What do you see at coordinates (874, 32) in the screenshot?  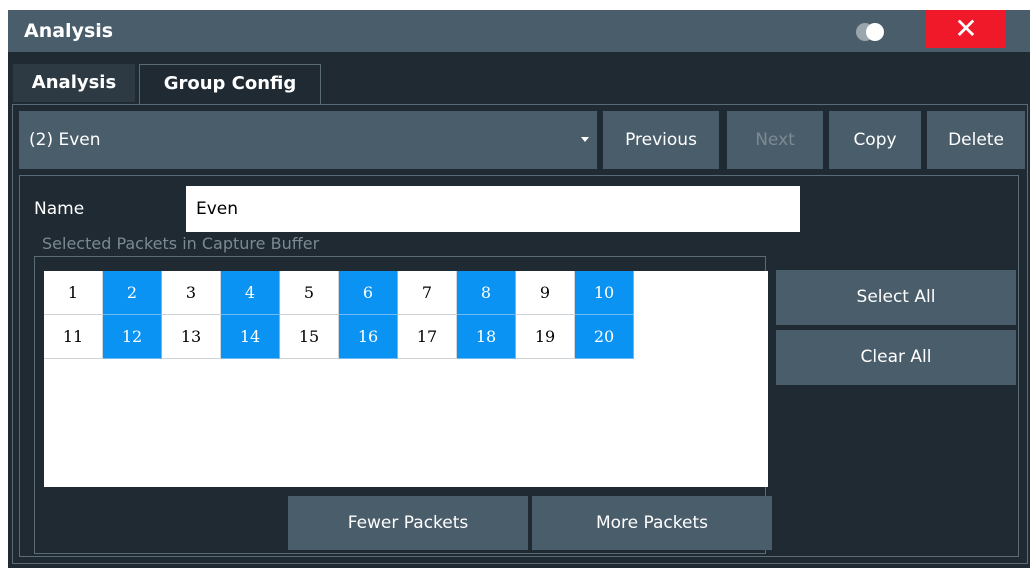 I see `display-toggle-icon` at bounding box center [874, 32].